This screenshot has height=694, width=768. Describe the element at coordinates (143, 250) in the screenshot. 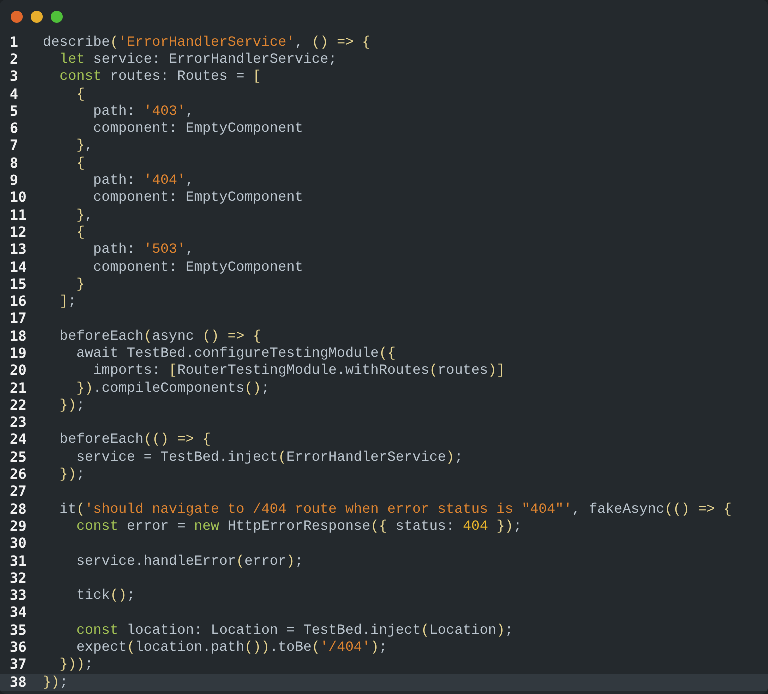

I see `code-line: path: '503',` at that location.